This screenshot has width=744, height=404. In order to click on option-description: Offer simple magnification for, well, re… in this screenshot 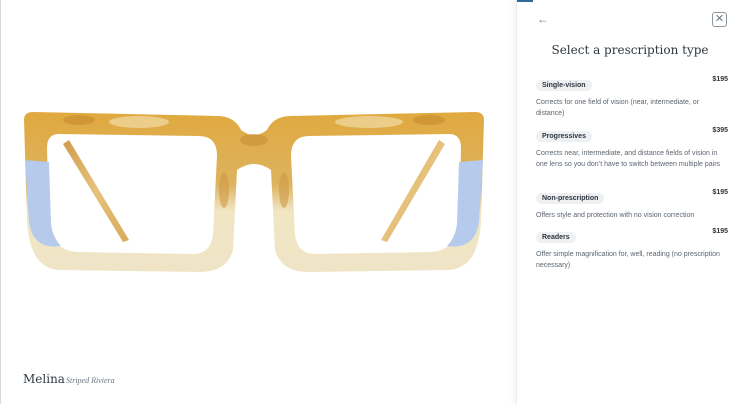, I will do `click(628, 260)`.